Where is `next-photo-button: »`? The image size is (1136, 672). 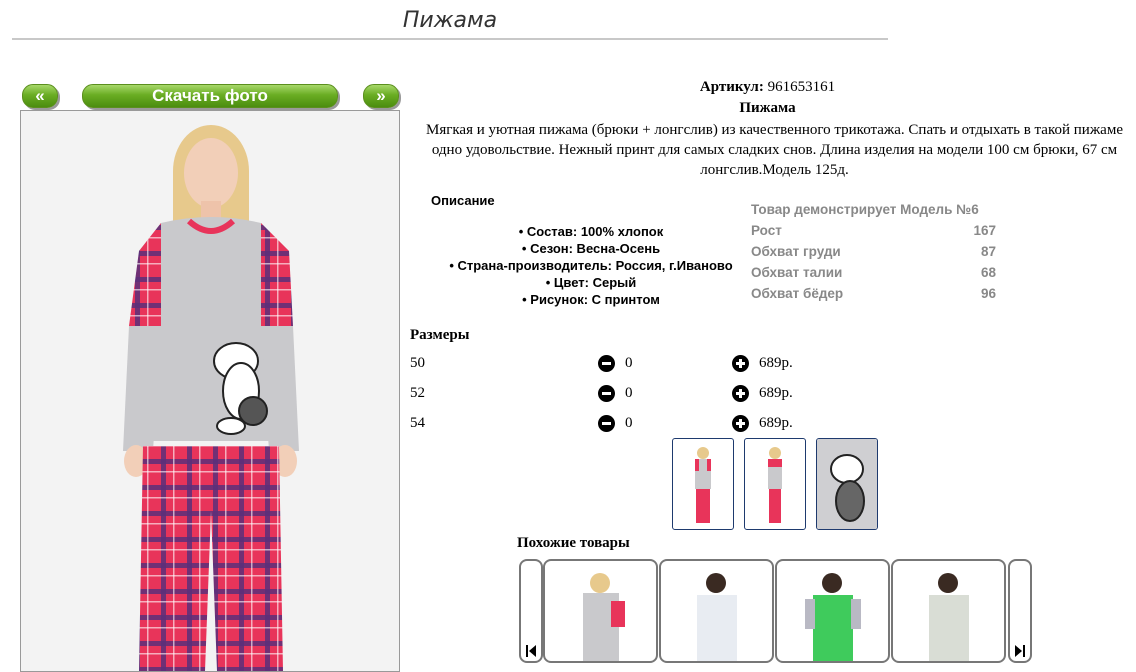
next-photo-button: » is located at coordinates (381, 96).